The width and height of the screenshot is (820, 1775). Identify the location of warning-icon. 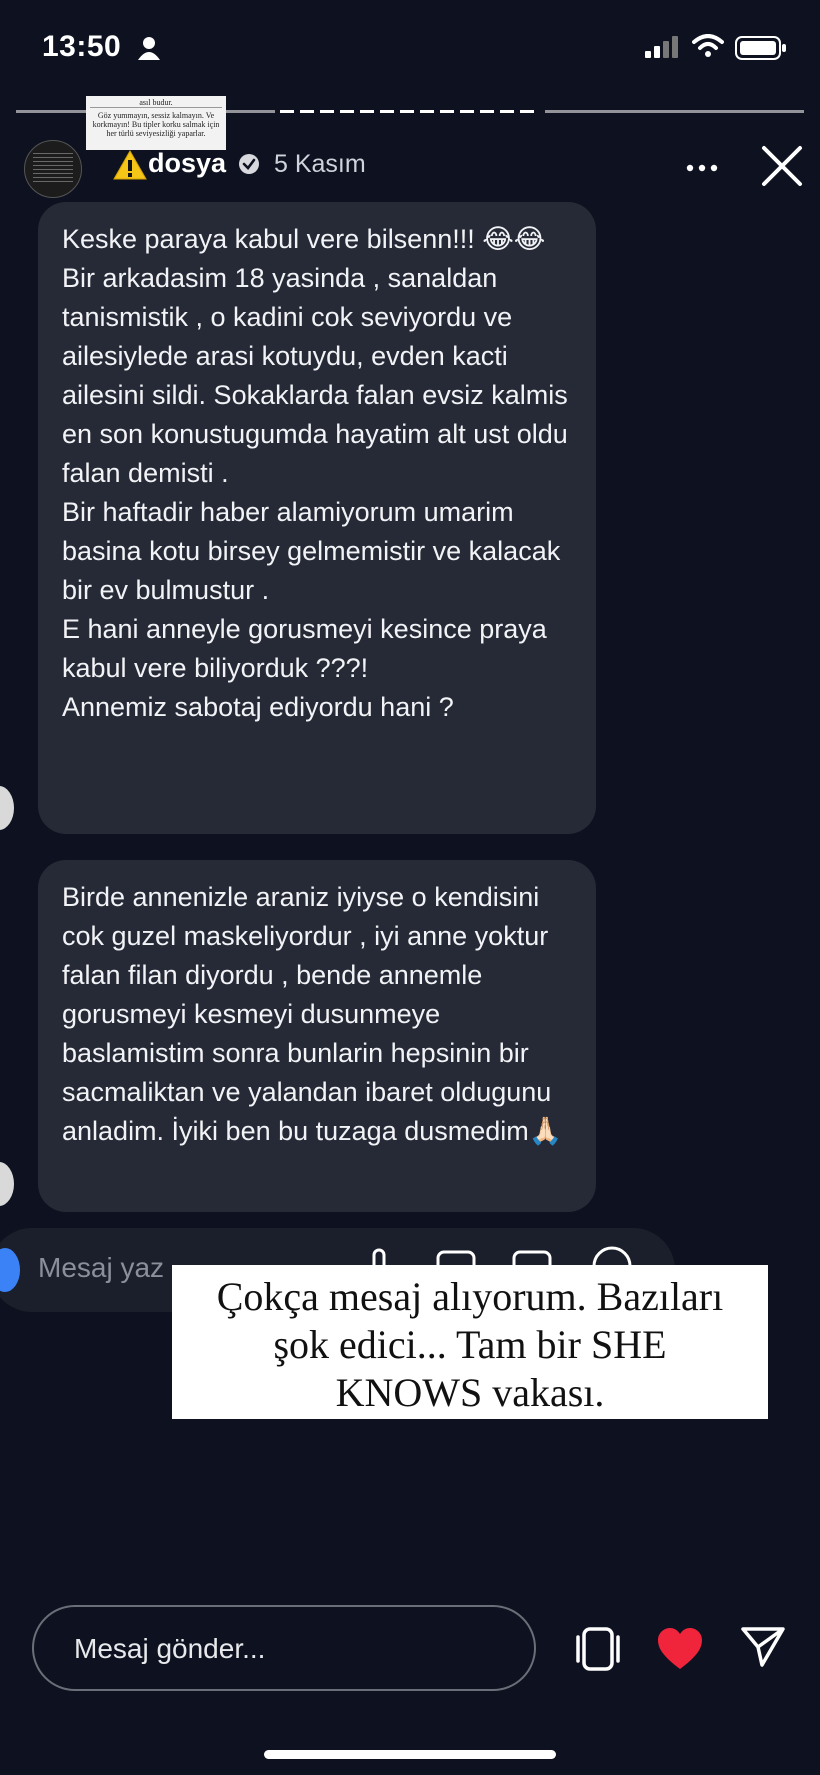
(130, 165).